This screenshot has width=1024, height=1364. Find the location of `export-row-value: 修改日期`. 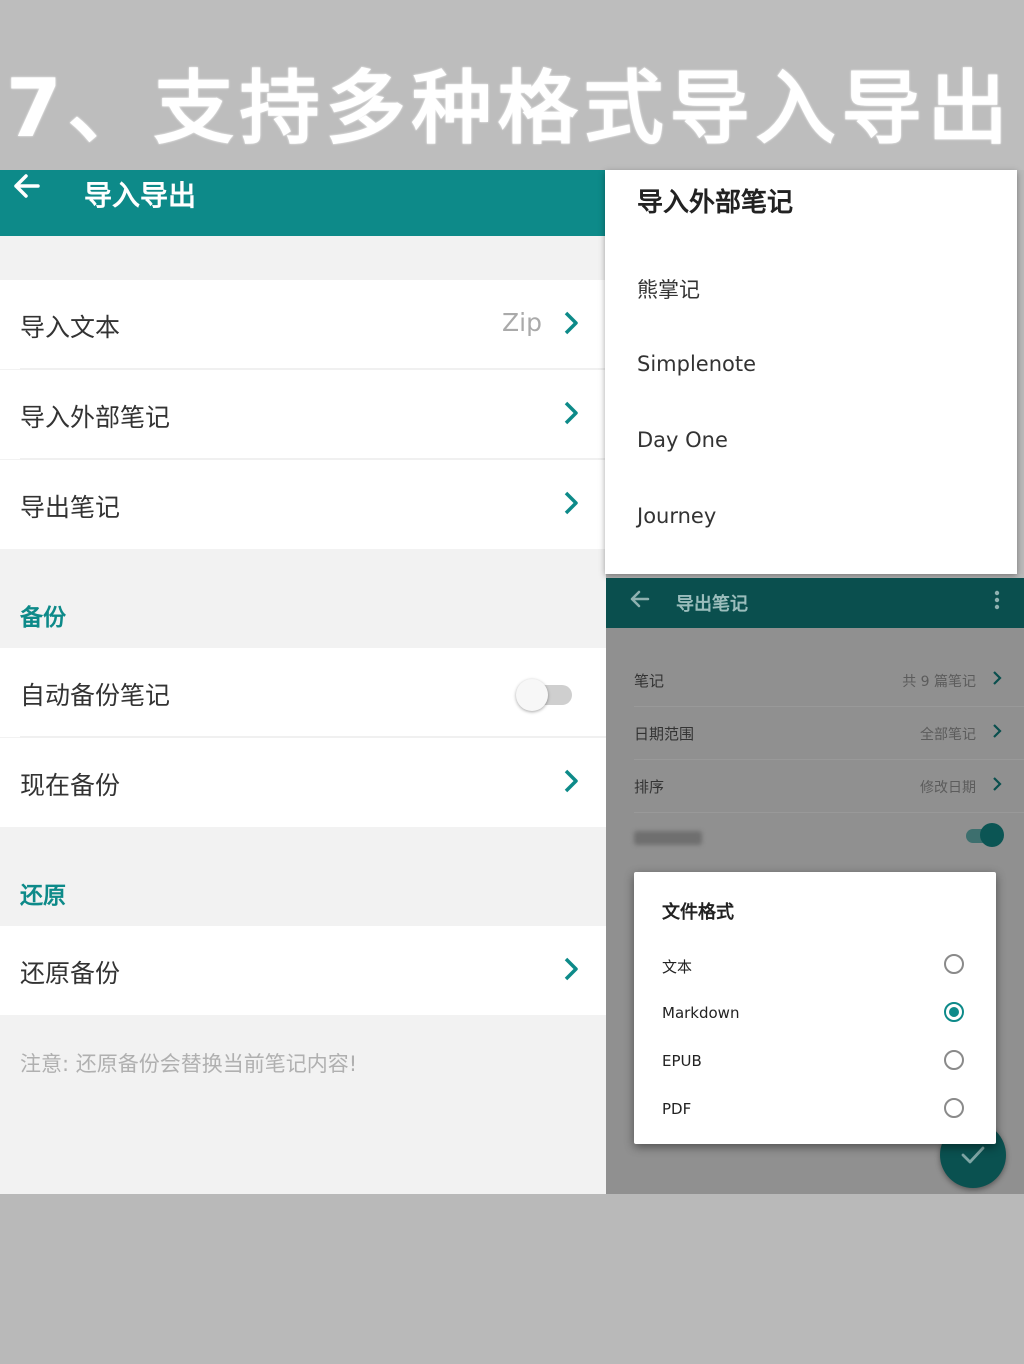

export-row-value: 修改日期 is located at coordinates (948, 788).